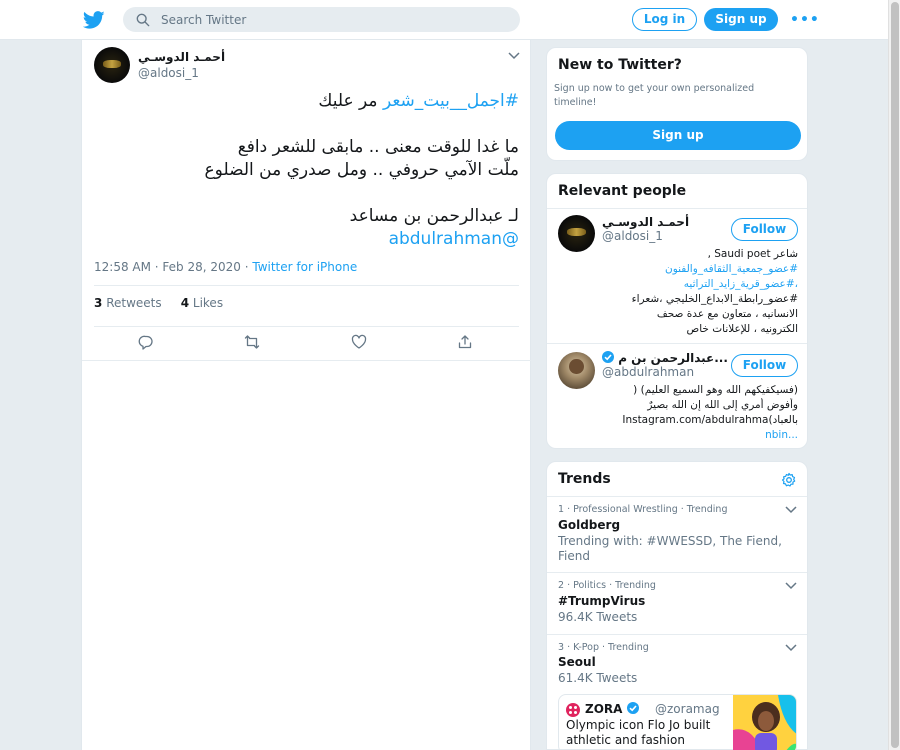 The width and height of the screenshot is (900, 750). I want to click on tweet-line: @abdulrahman, so click(306, 239).